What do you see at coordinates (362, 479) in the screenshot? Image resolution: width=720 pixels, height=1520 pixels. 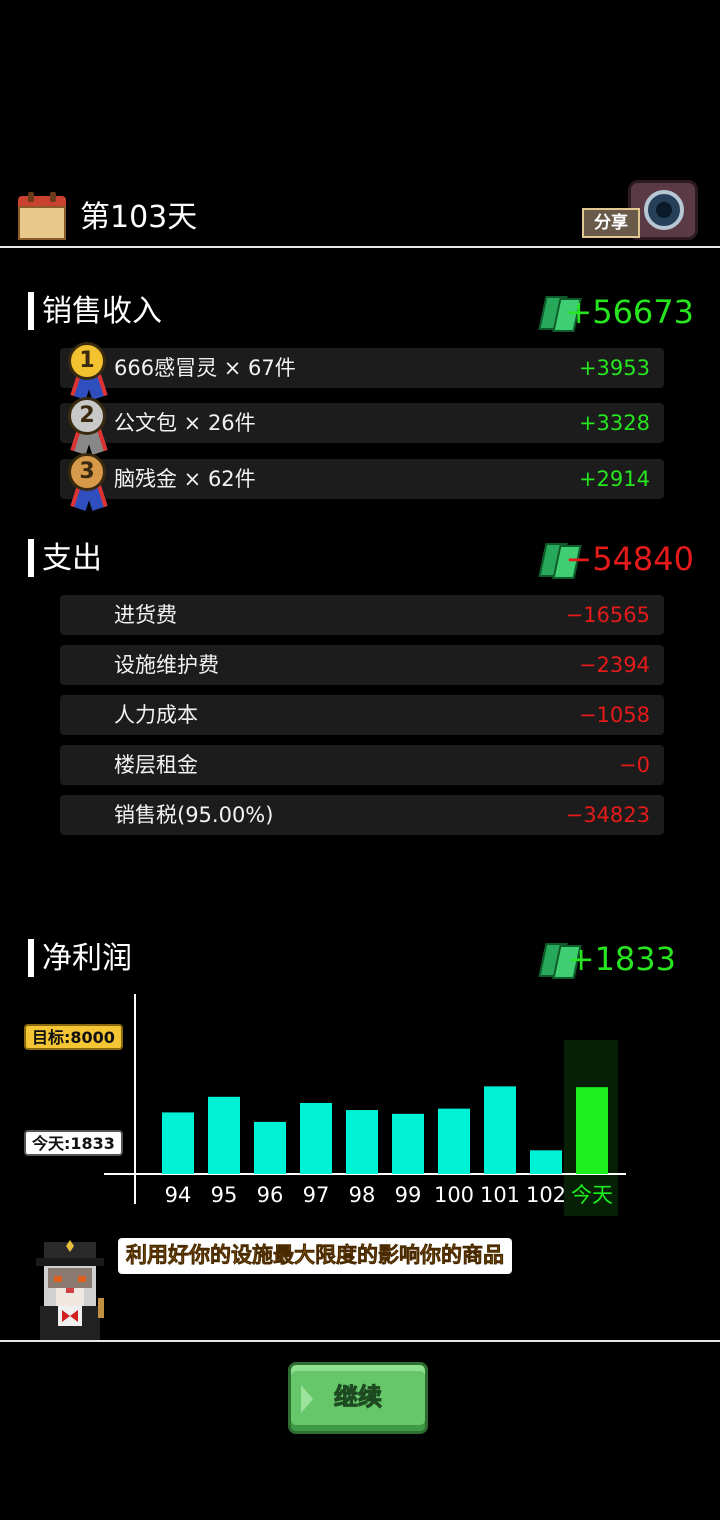 I see `income-row: 脑残金 × 62件 +2914` at bounding box center [362, 479].